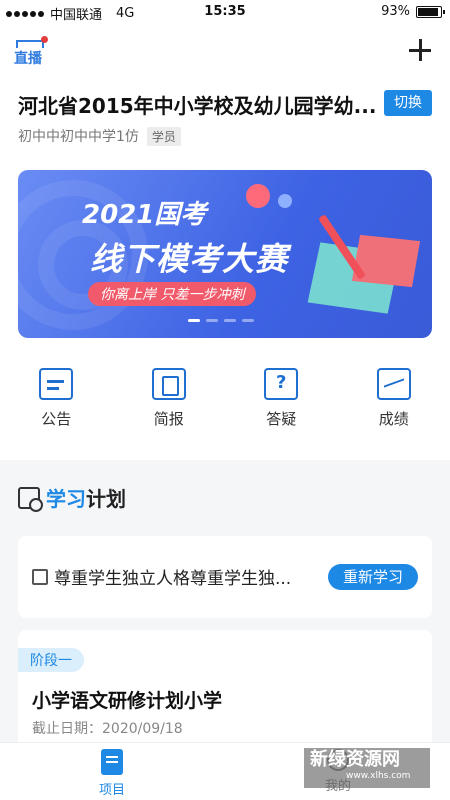 The height and width of the screenshot is (800, 450). Describe the element at coordinates (169, 408) in the screenshot. I see `quick-link-briefing: 简报` at that location.